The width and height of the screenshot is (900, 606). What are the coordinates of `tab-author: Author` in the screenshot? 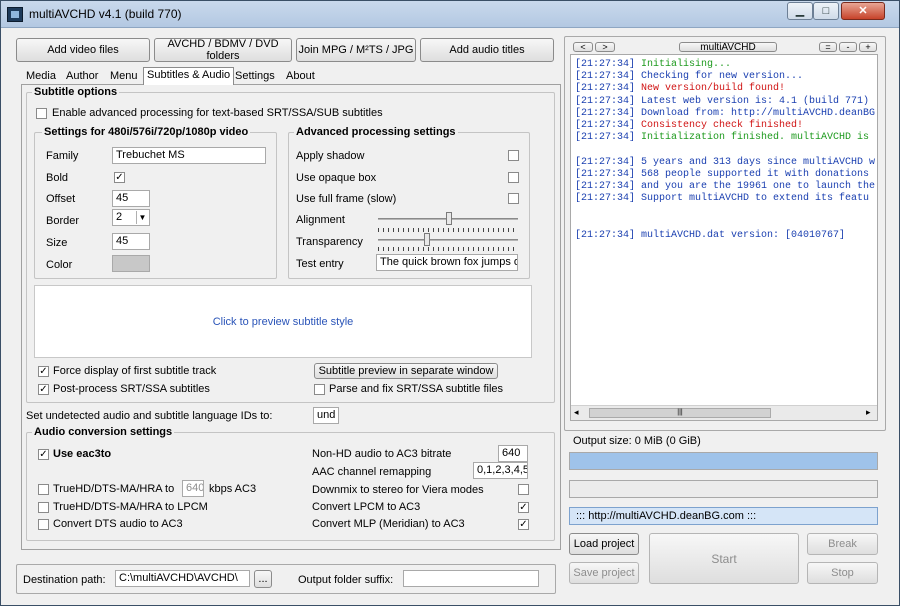 It's located at (82, 77).